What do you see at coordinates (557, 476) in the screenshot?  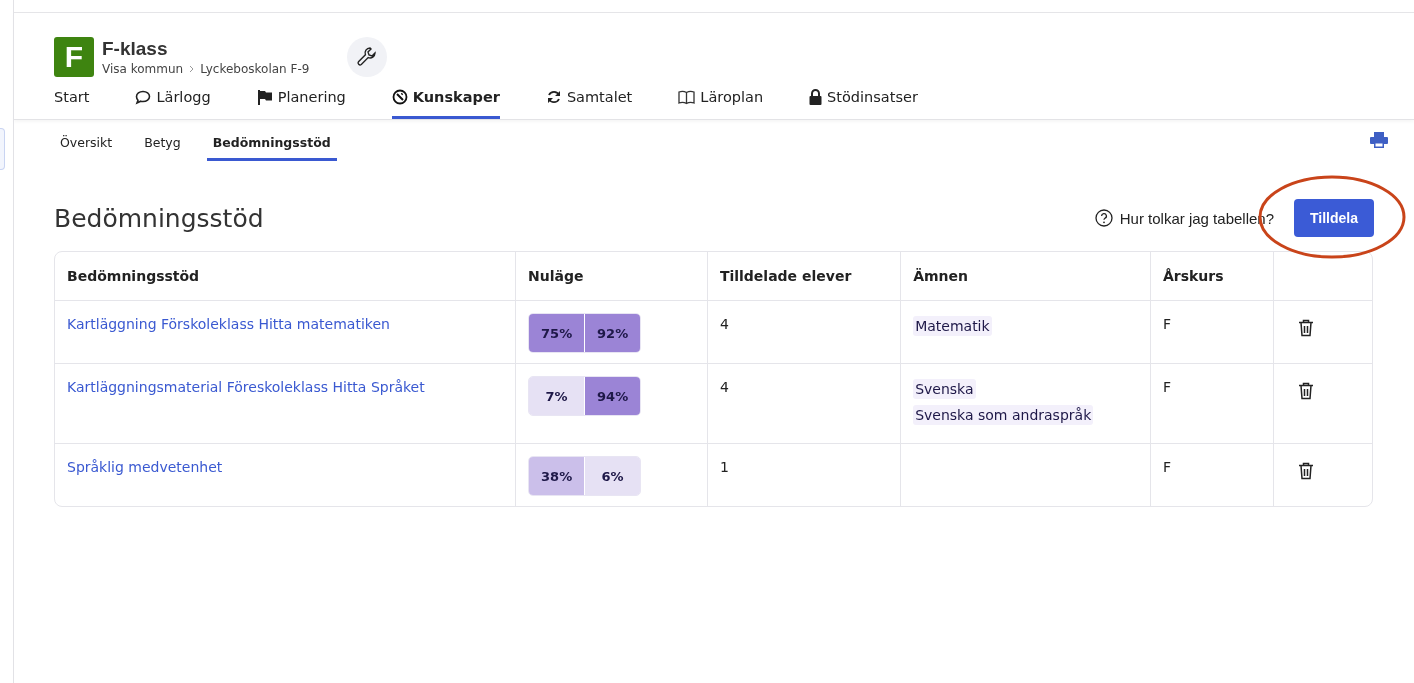 I see `status-segment: 38%` at bounding box center [557, 476].